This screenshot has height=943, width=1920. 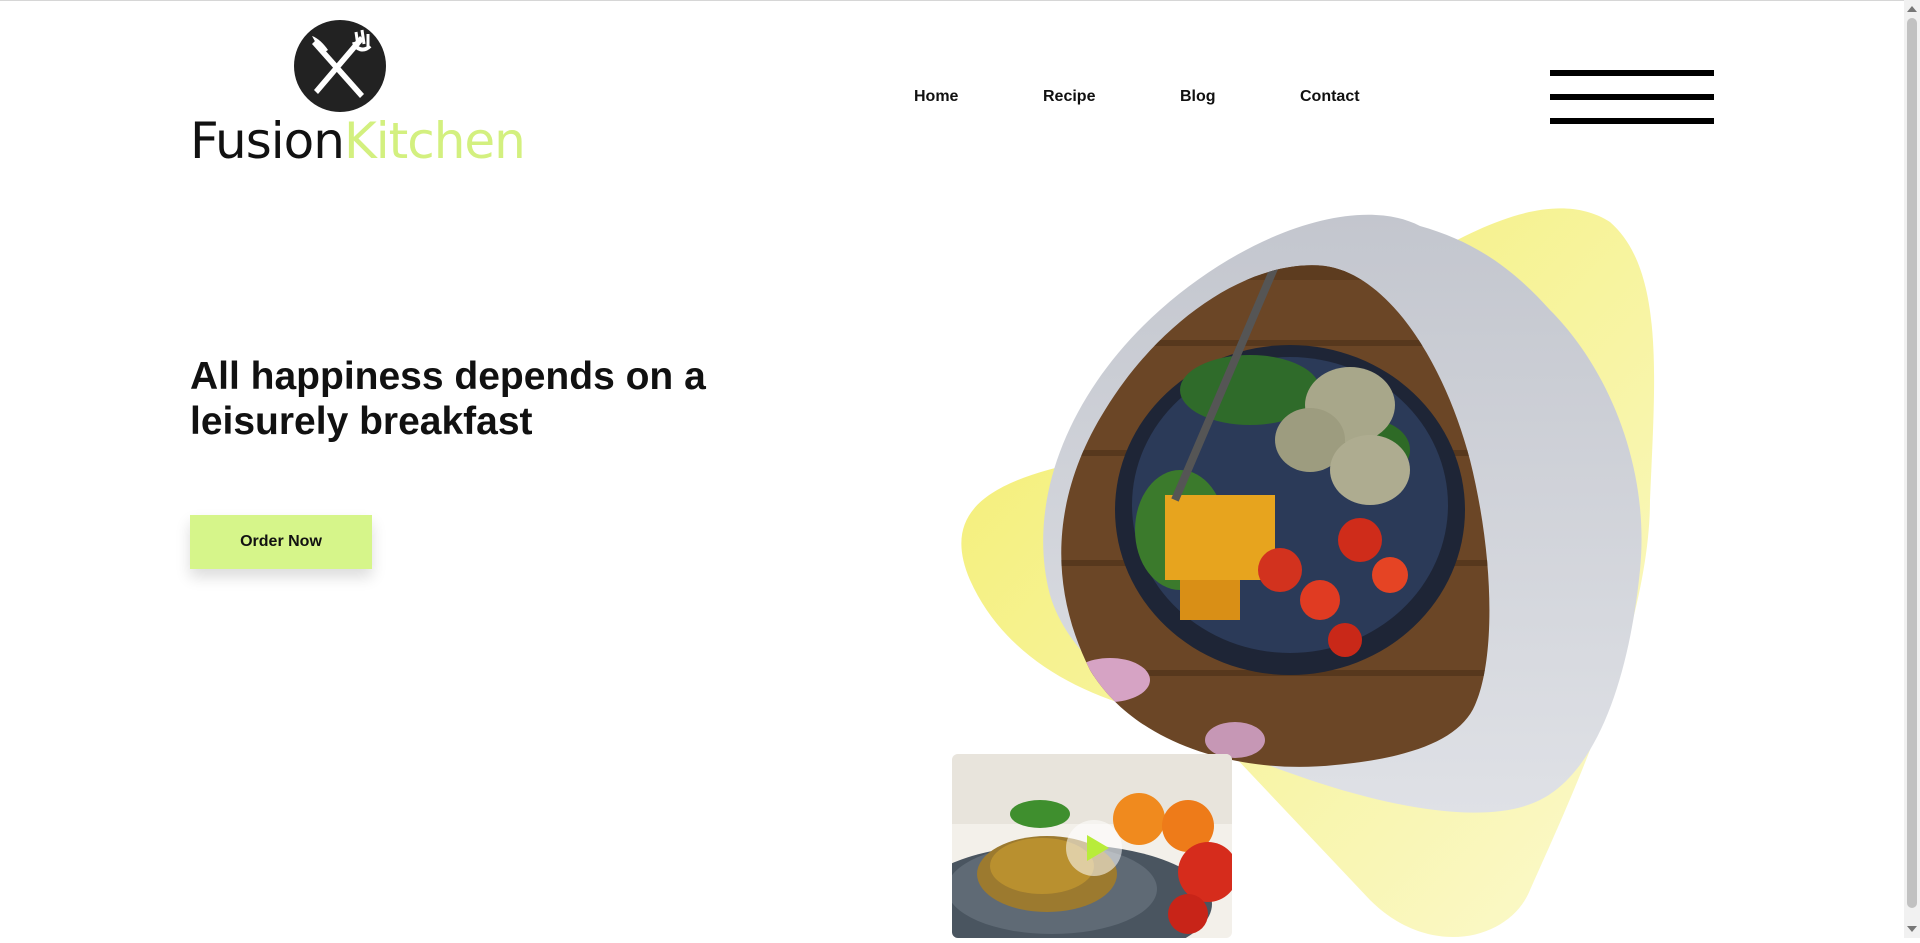 I want to click on play-icon, so click(x=1094, y=848).